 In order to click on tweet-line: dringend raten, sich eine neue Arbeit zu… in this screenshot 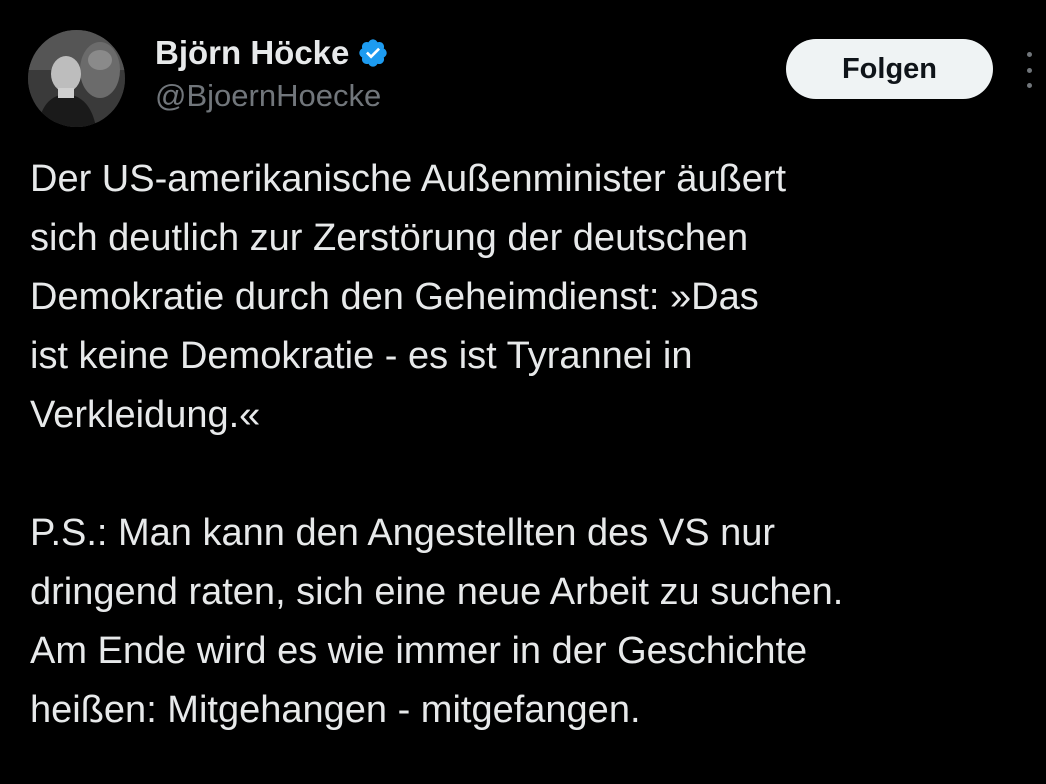, I will do `click(437, 592)`.